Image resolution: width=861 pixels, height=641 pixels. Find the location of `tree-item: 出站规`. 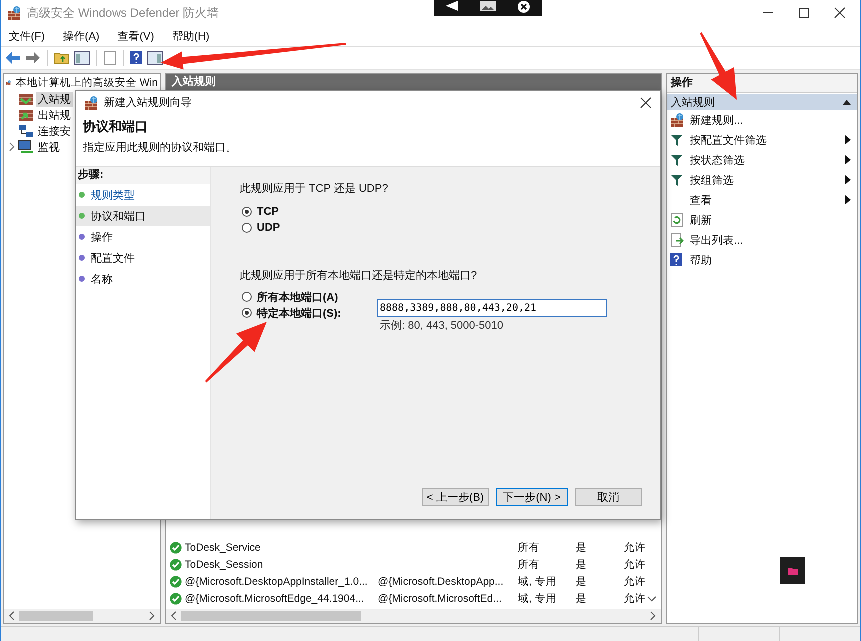

tree-item: 出站规 is located at coordinates (54, 115).